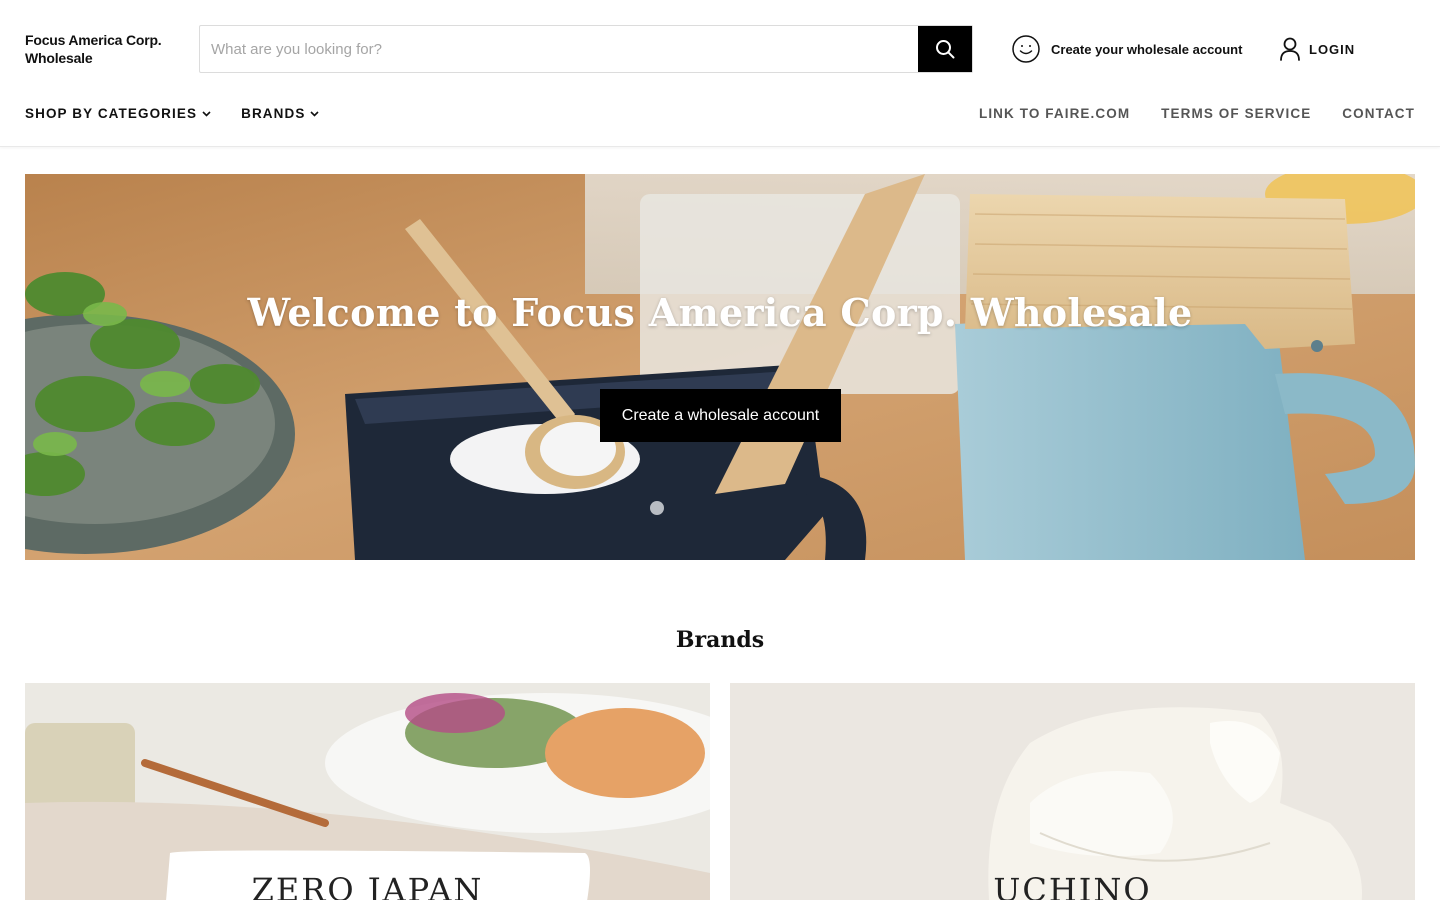  I want to click on nav-link-faire: LINK TO FAIRE.COM, so click(1054, 113).